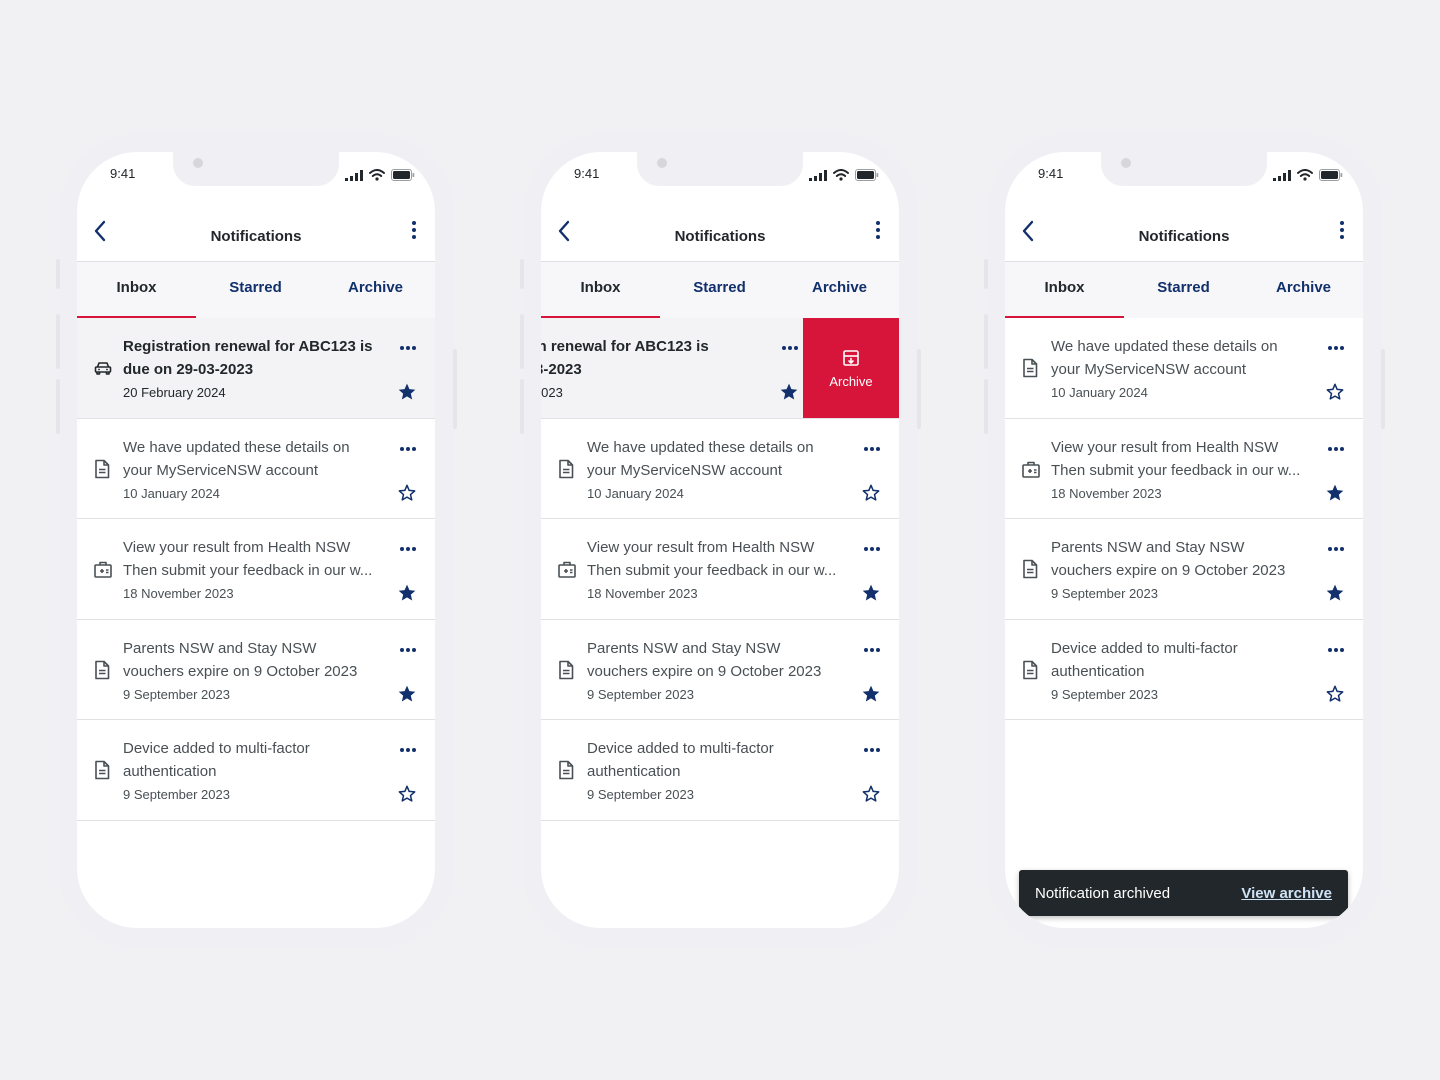 Image resolution: width=1440 pixels, height=1080 pixels. Describe the element at coordinates (1383, 389) in the screenshot. I see `power-button` at that location.